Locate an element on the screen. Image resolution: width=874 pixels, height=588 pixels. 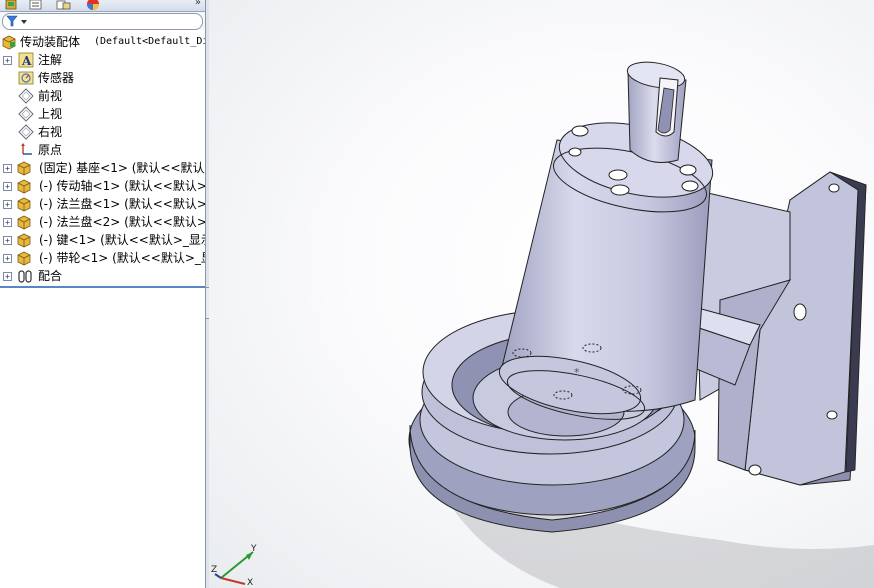
origin-icon is located at coordinates (26, 149).